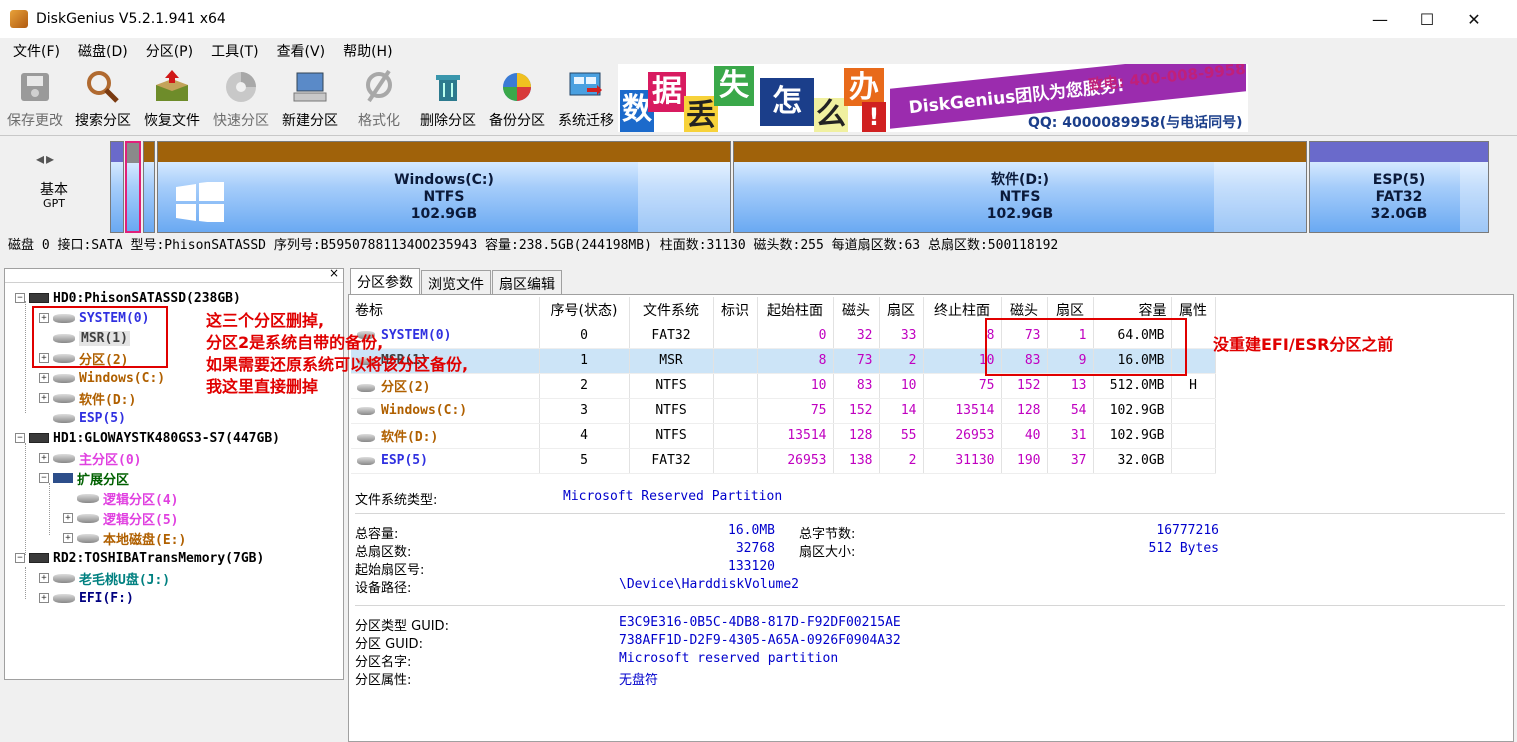  I want to click on banner-char-6: 办, so click(864, 87).